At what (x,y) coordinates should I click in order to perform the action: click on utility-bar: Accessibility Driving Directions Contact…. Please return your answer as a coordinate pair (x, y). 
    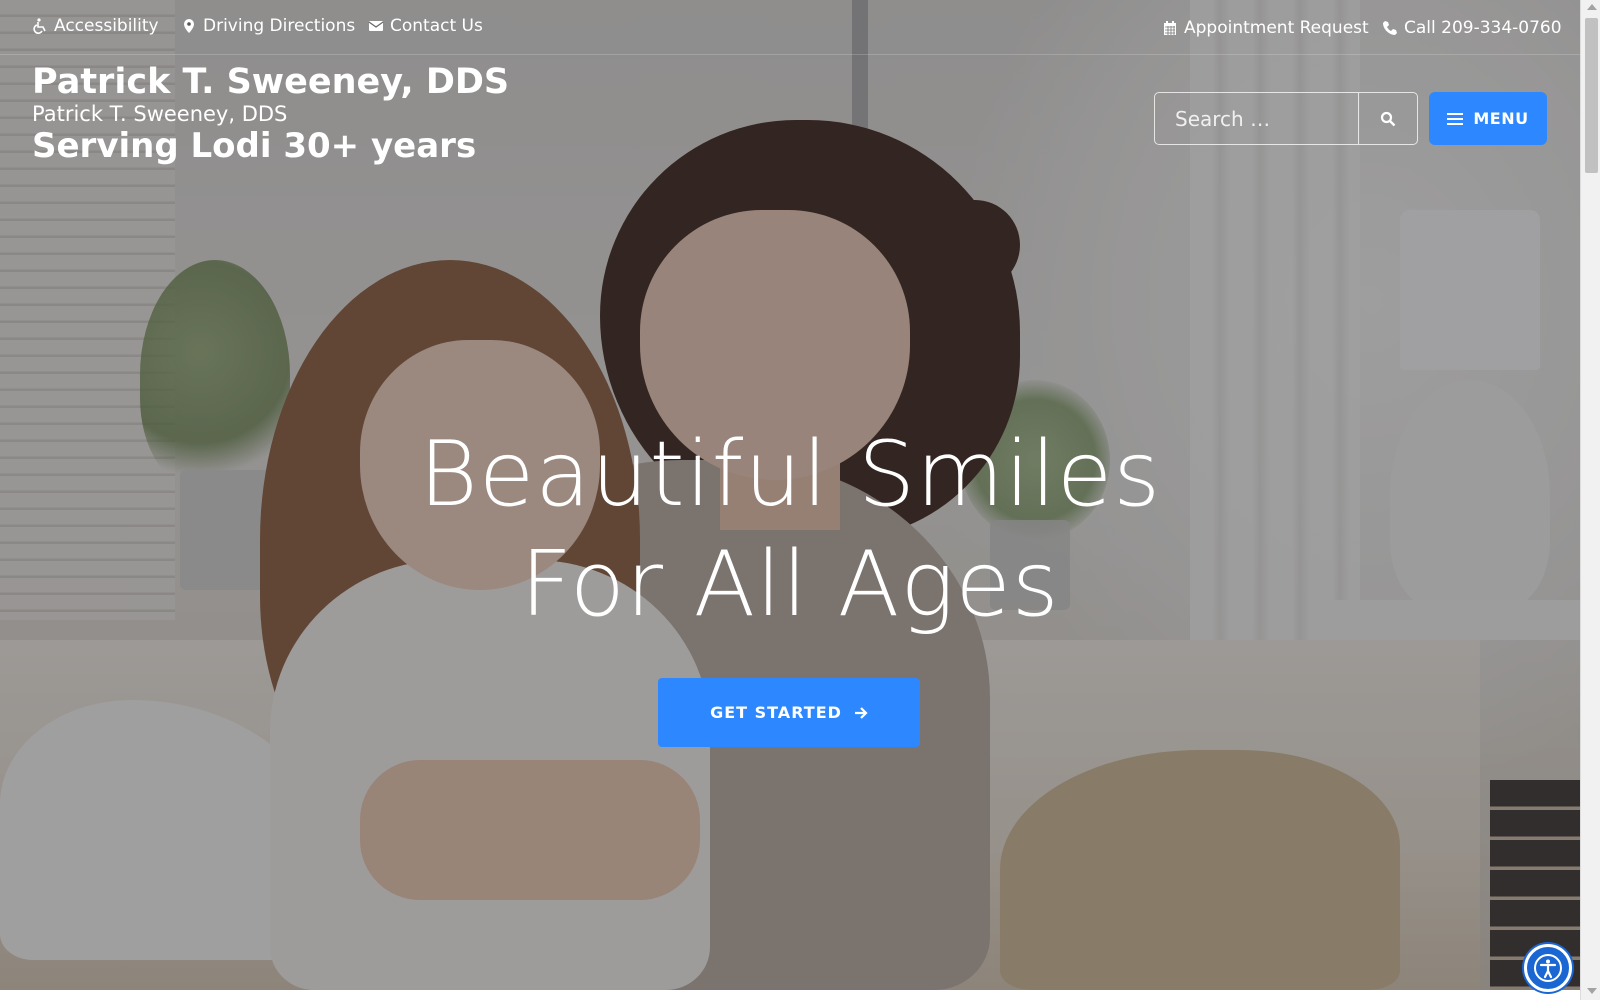
    Looking at the image, I should click on (790, 27).